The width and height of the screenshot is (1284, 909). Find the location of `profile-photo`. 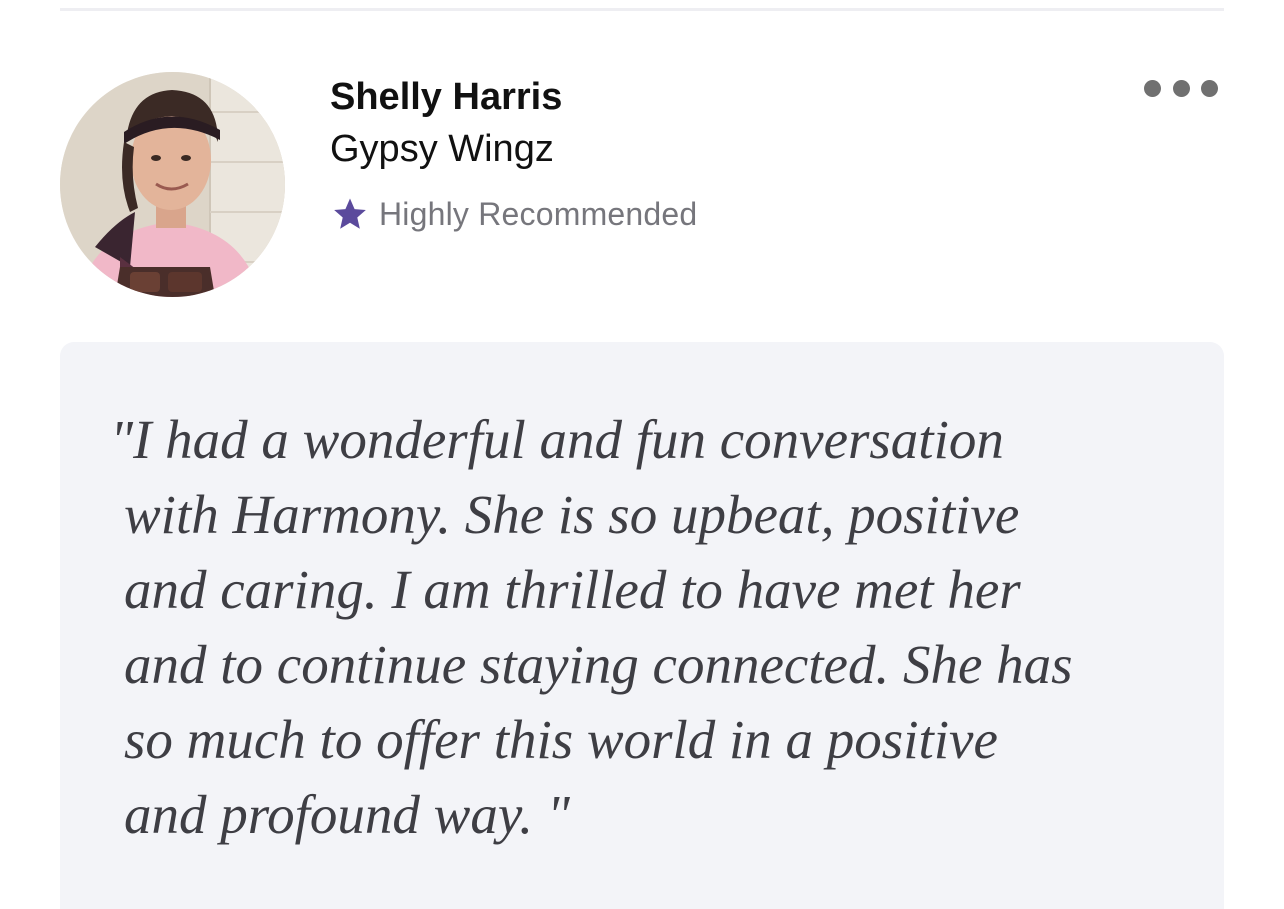

profile-photo is located at coordinates (172, 184).